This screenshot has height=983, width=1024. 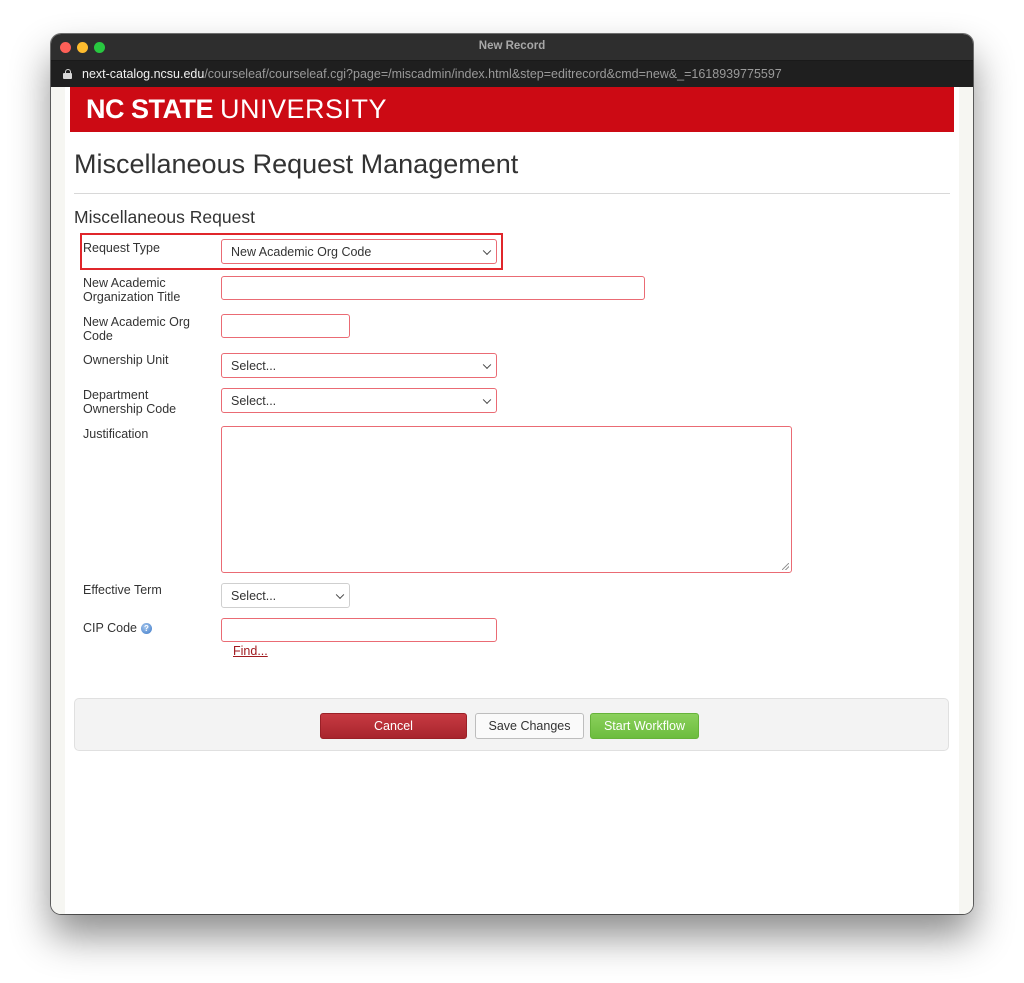 I want to click on window-title: New Record, so click(x=512, y=46).